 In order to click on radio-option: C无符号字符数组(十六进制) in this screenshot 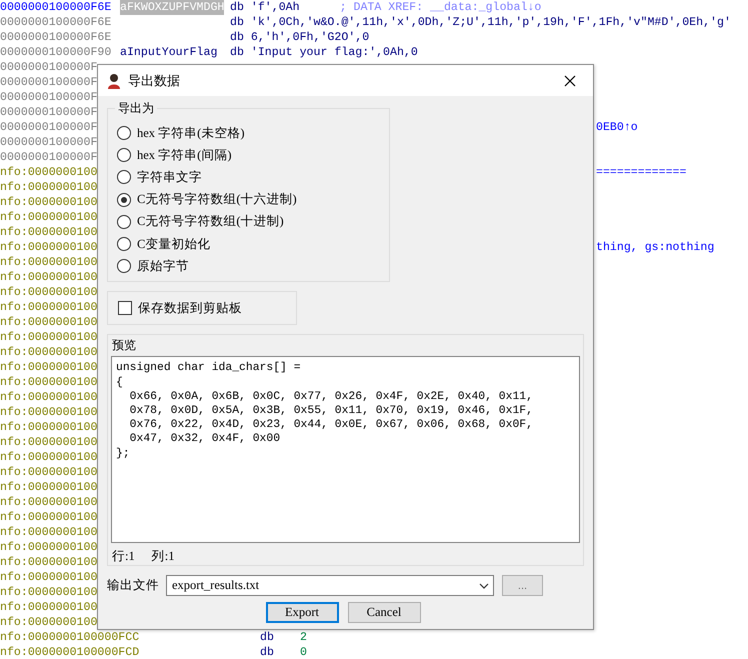, I will do `click(253, 199)`.